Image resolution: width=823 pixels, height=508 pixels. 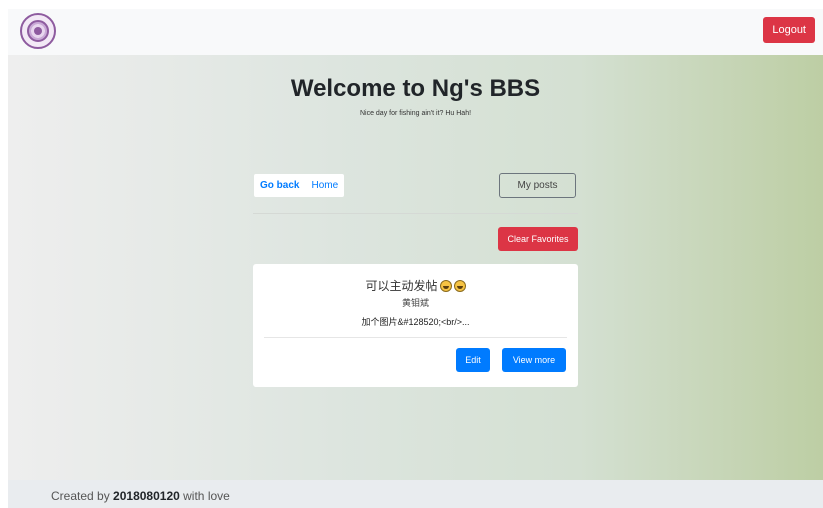 I want to click on post-title: 可以主动发帖, so click(x=415, y=285).